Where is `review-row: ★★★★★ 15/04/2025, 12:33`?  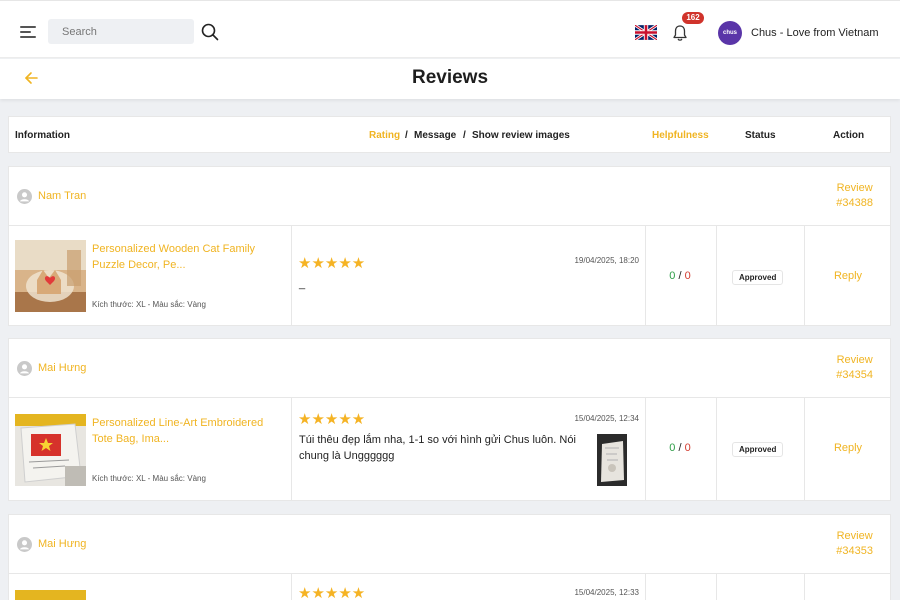 review-row: ★★★★★ 15/04/2025, 12:33 is located at coordinates (449, 587).